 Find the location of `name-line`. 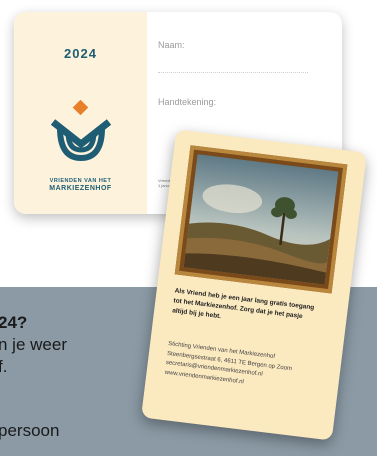

name-line is located at coordinates (233, 72).